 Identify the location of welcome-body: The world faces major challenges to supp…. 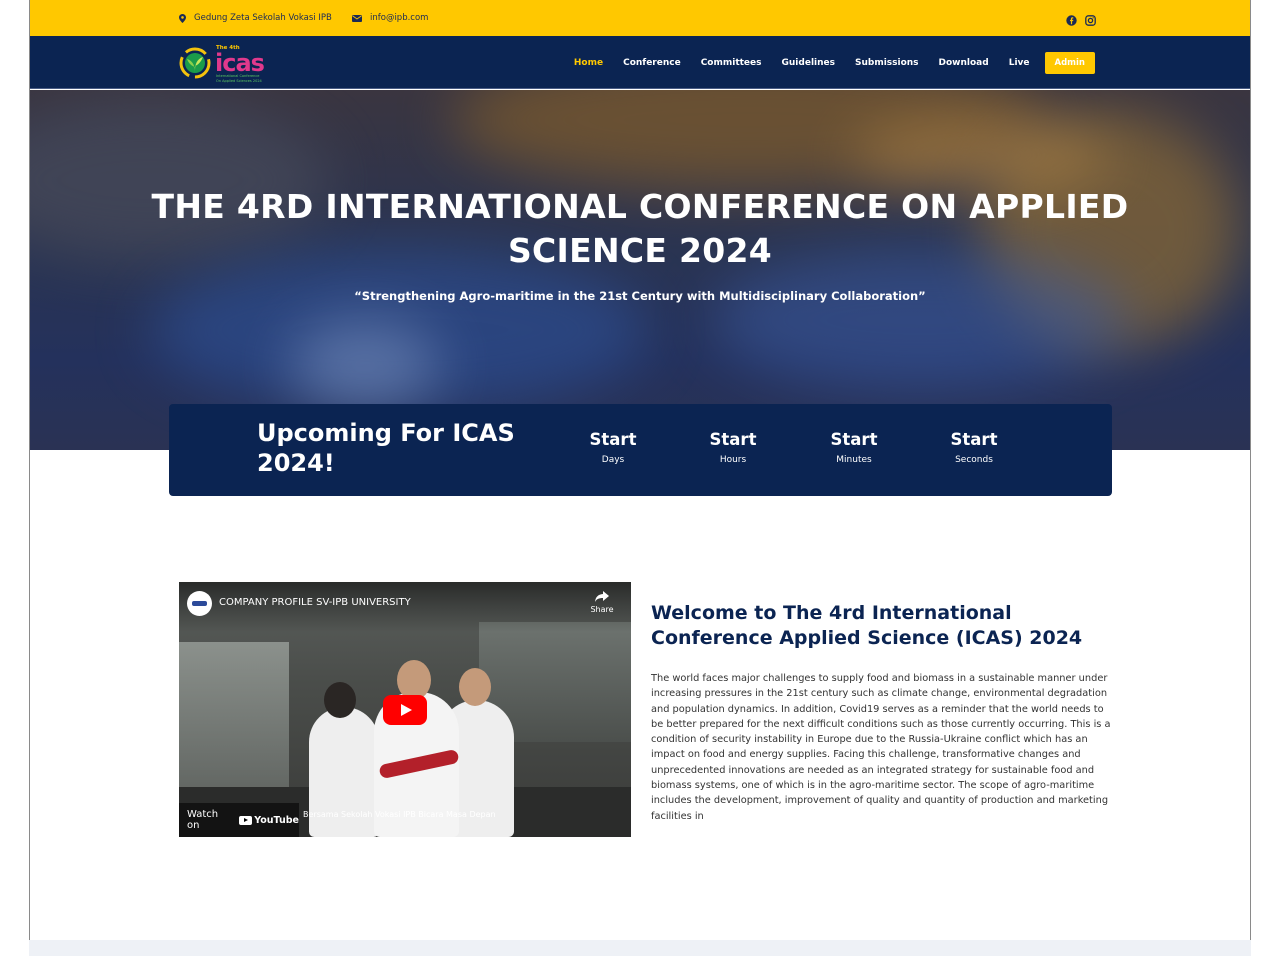
(881, 747).